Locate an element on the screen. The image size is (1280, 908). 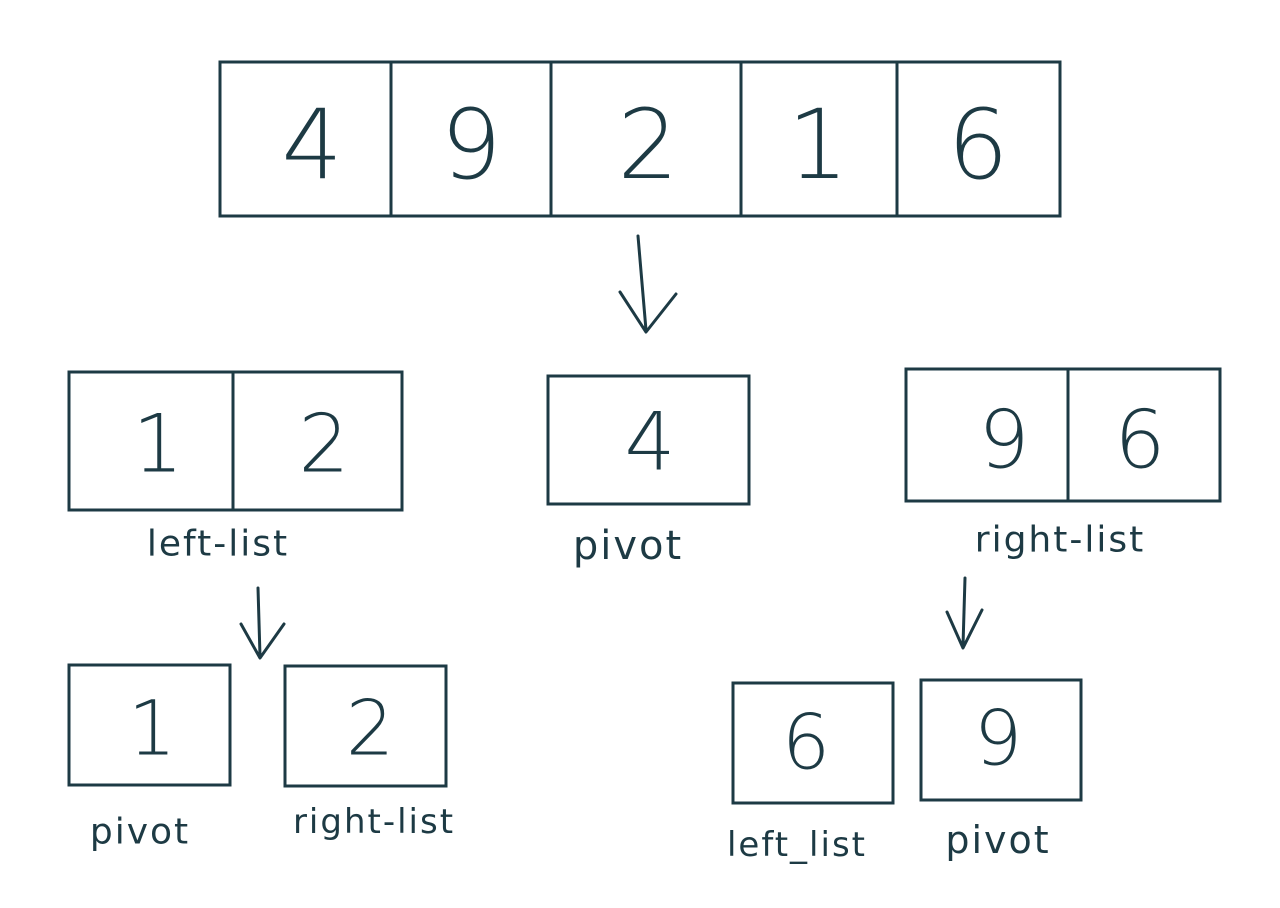
input-cell-value: 9 is located at coordinates (470, 145).